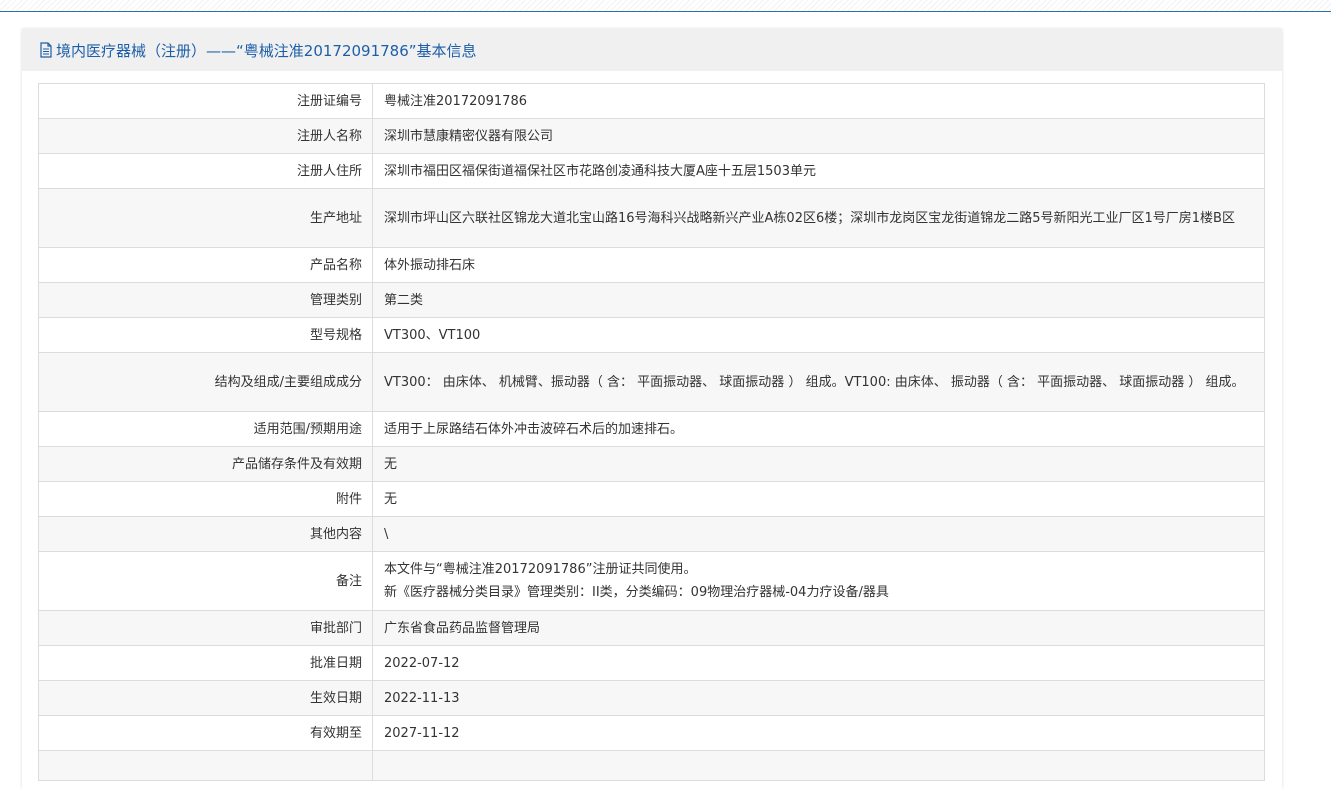 The image size is (1331, 789). I want to click on top-divider, so click(665, 6).